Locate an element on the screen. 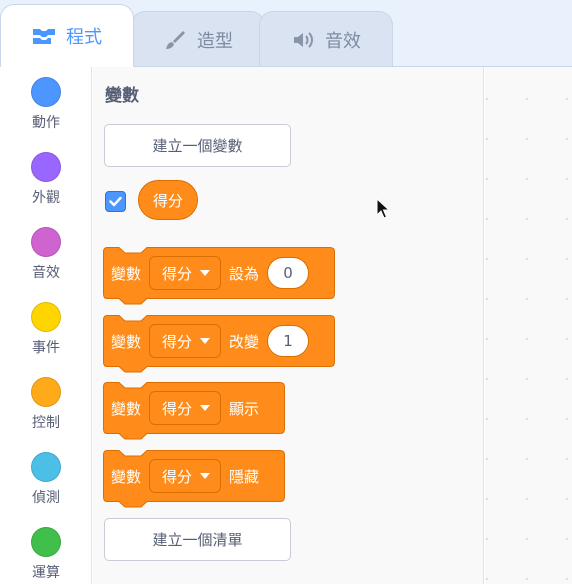 This screenshot has height=584, width=572. code-icon is located at coordinates (44, 36).